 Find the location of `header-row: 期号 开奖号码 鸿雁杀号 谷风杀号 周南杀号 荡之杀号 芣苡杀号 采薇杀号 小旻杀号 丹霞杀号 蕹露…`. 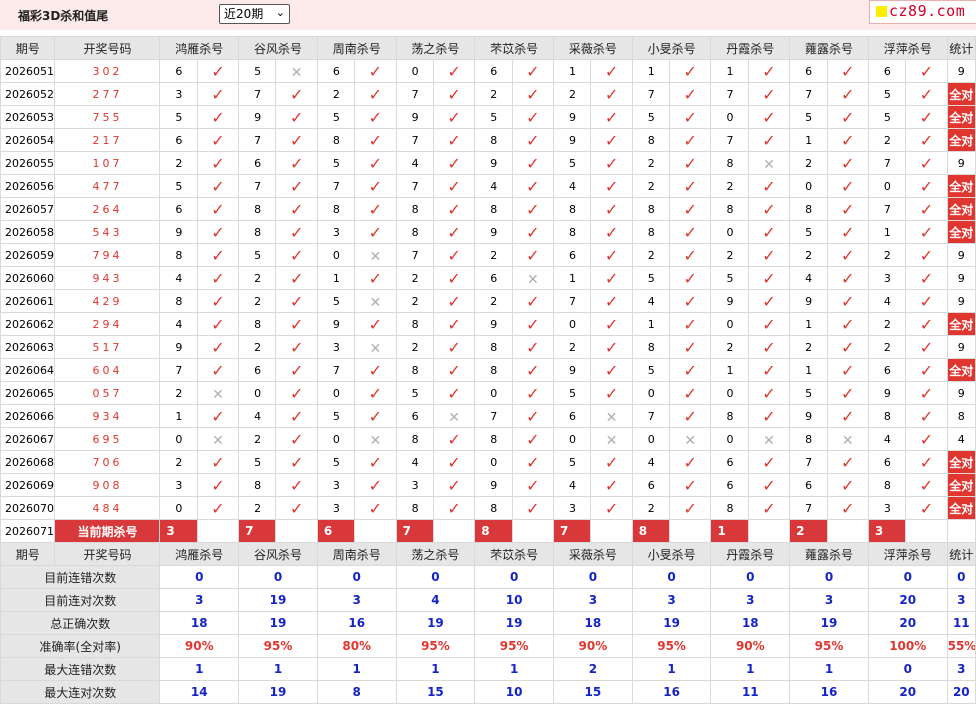

header-row: 期号 开奖号码 鸿雁杀号 谷风杀号 周南杀号 荡之杀号 芣苡杀号 采薇杀号 小旻杀号 丹霞杀号 蕹露… is located at coordinates (488, 554).